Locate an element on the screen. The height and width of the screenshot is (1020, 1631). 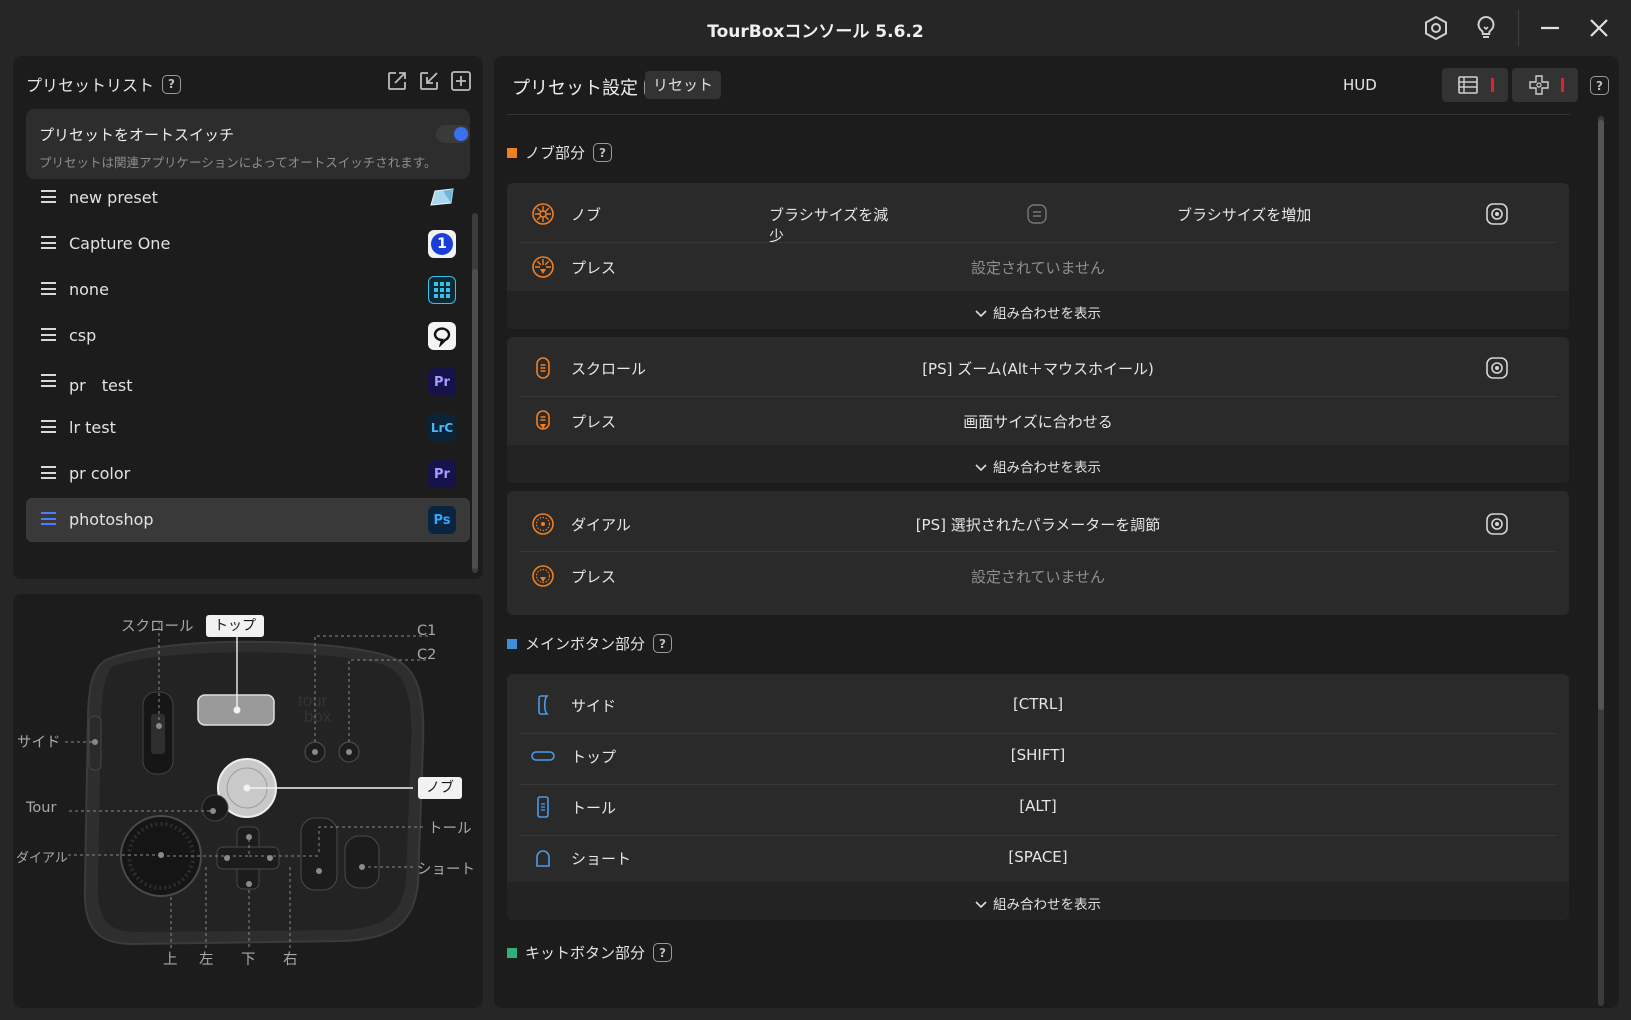
label-top-button: トップ is located at coordinates (235, 626).